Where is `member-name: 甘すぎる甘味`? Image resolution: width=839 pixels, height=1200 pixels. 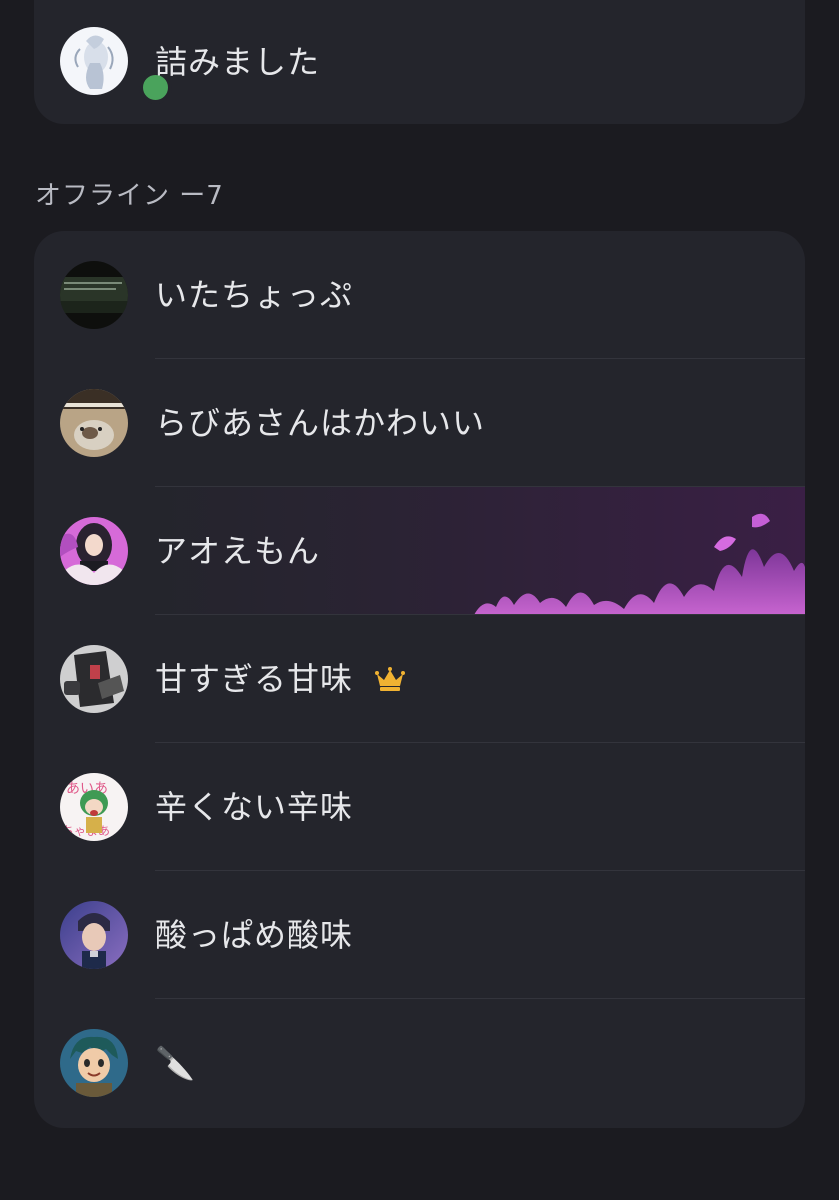
member-name: 甘すぎる甘味 is located at coordinates (280, 680).